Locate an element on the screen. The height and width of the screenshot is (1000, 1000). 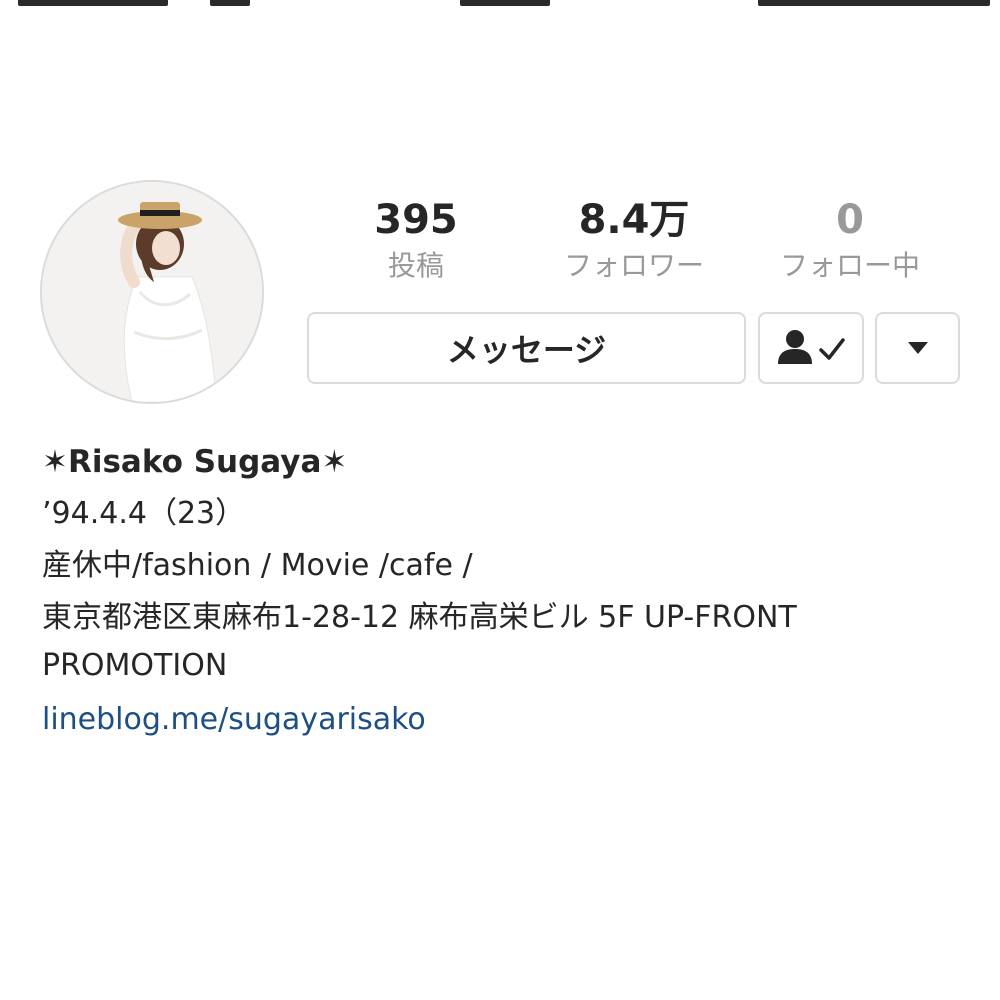
more-options-button is located at coordinates (917, 348).